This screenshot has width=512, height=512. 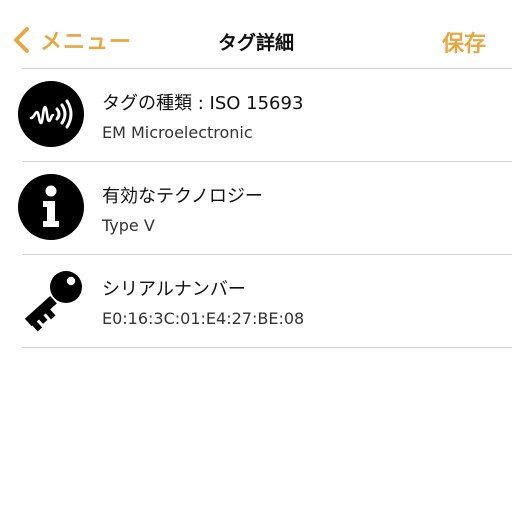 I want to click on row-value: Type V, so click(x=128, y=225).